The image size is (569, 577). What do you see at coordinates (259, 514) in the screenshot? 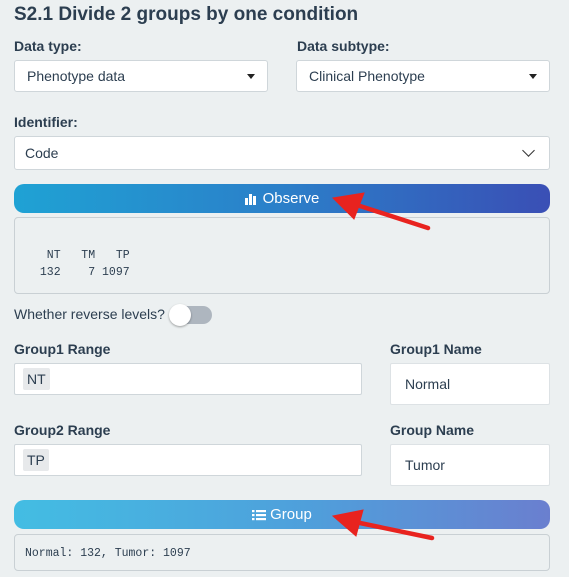
I see `list-icon` at bounding box center [259, 514].